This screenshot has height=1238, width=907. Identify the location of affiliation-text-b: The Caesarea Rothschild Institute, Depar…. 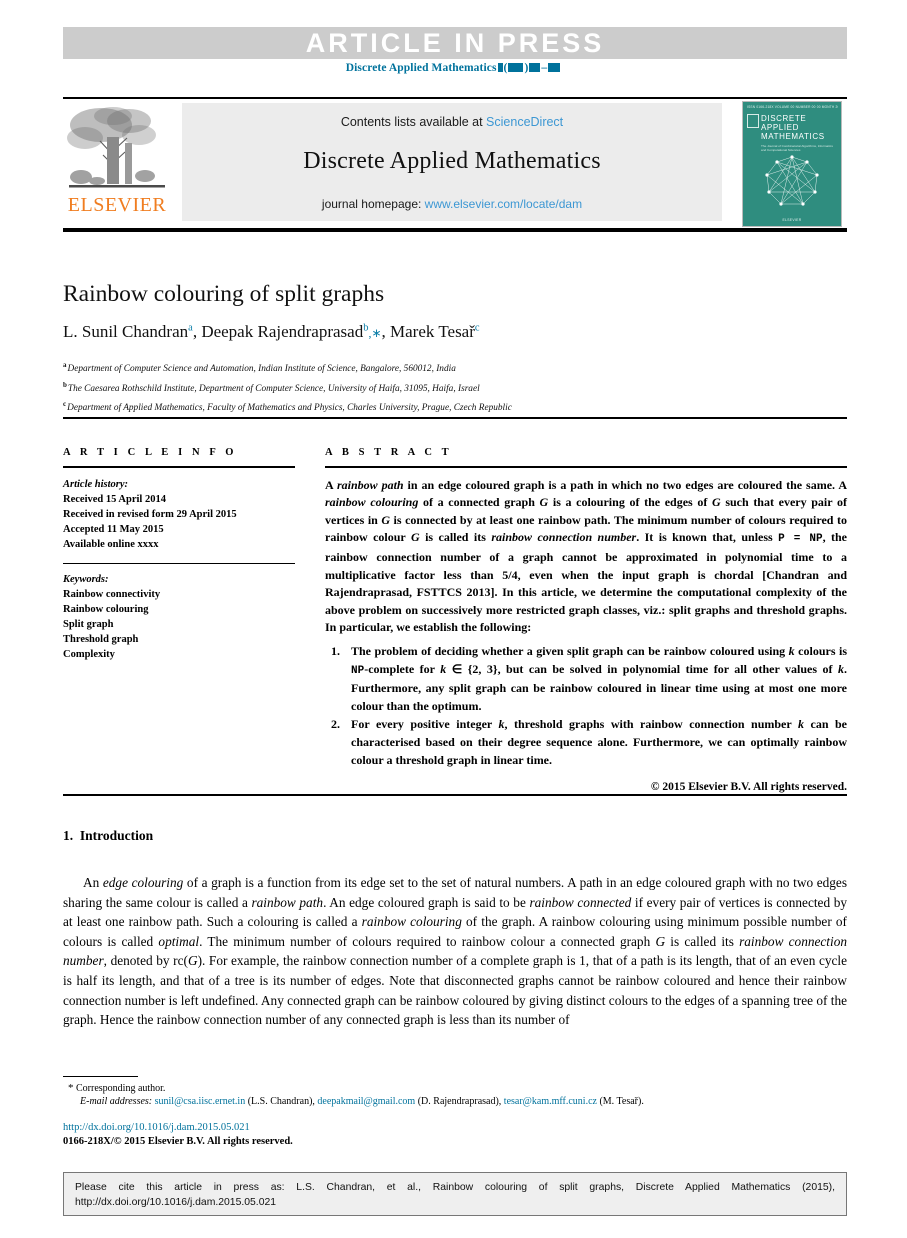
(273, 388).